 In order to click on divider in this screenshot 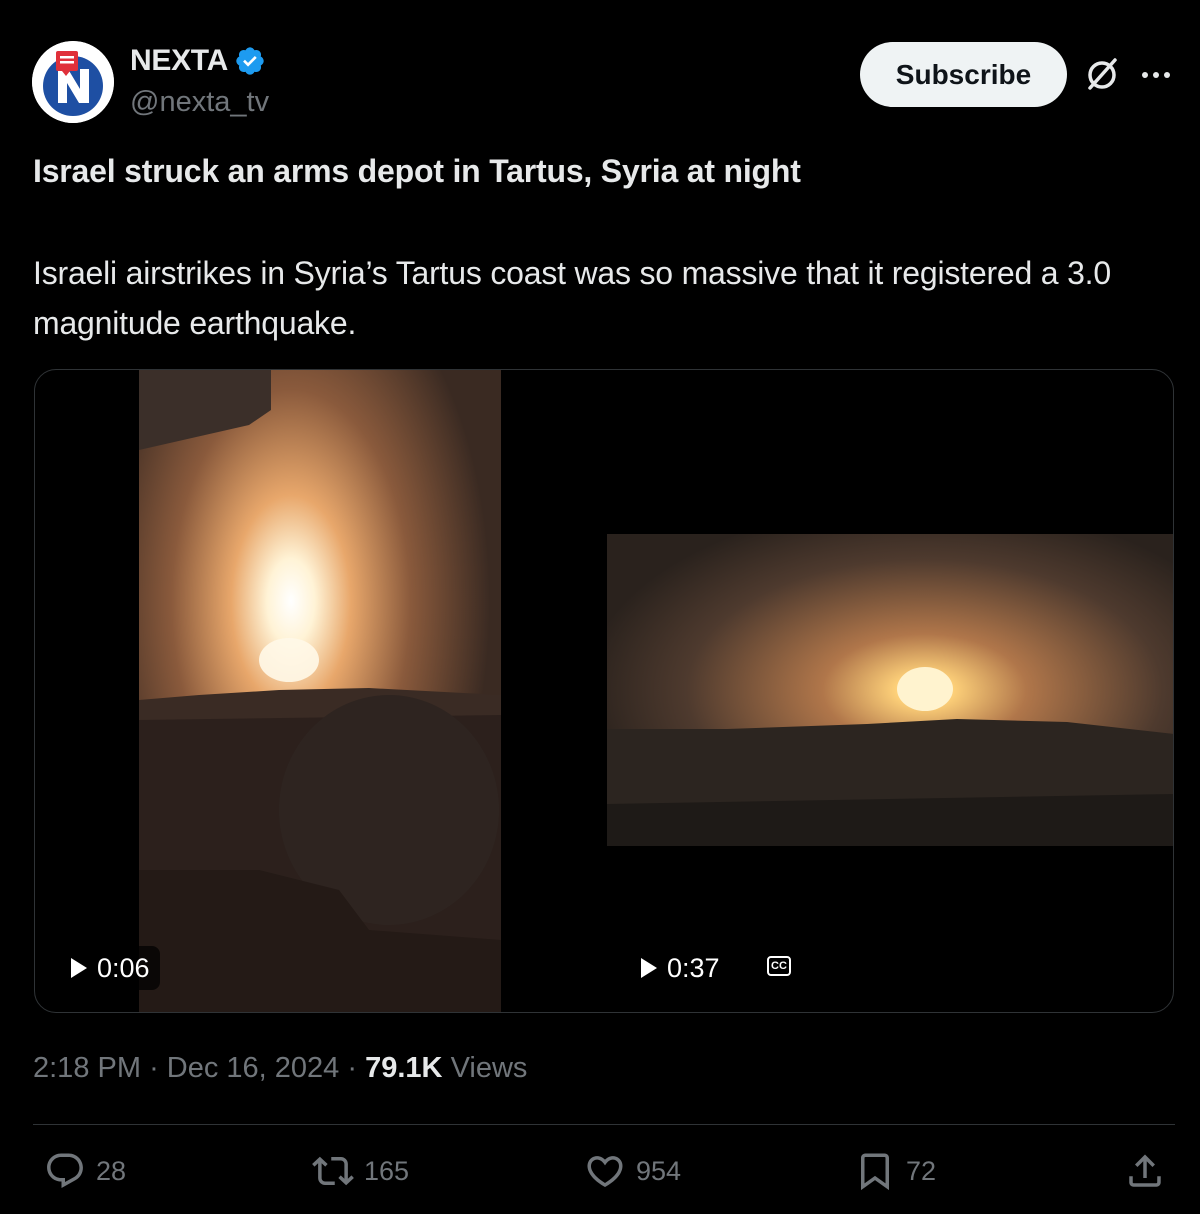, I will do `click(604, 1124)`.